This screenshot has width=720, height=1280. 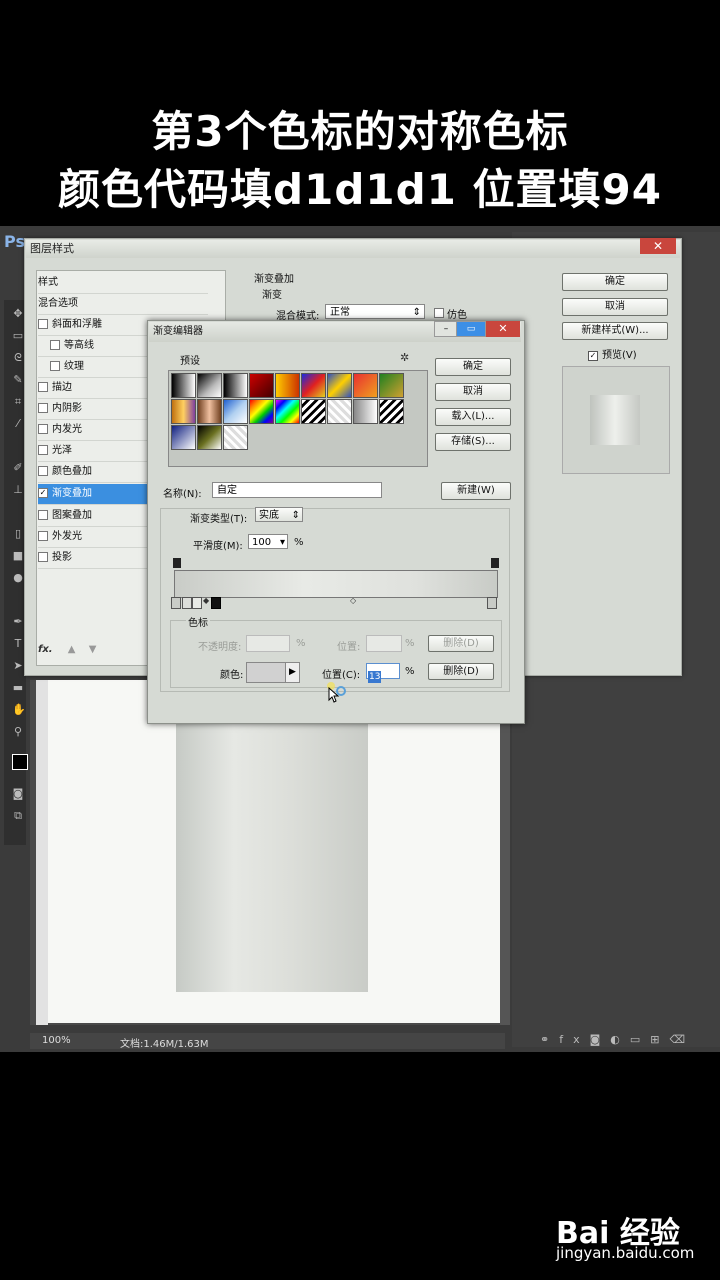 I want to click on type-tool-icon: T, so click(x=18, y=644).